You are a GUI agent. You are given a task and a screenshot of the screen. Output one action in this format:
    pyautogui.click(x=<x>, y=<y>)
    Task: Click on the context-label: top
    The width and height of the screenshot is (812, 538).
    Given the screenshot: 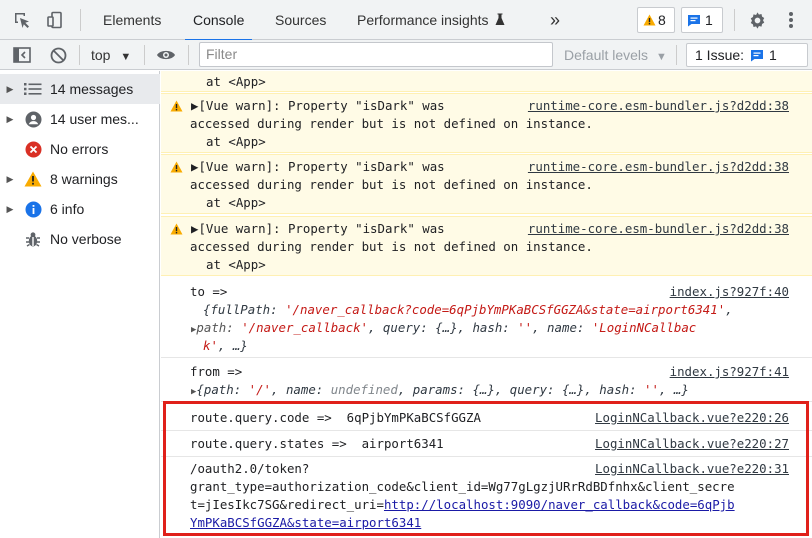 What is the action you would take?
    pyautogui.click(x=101, y=55)
    